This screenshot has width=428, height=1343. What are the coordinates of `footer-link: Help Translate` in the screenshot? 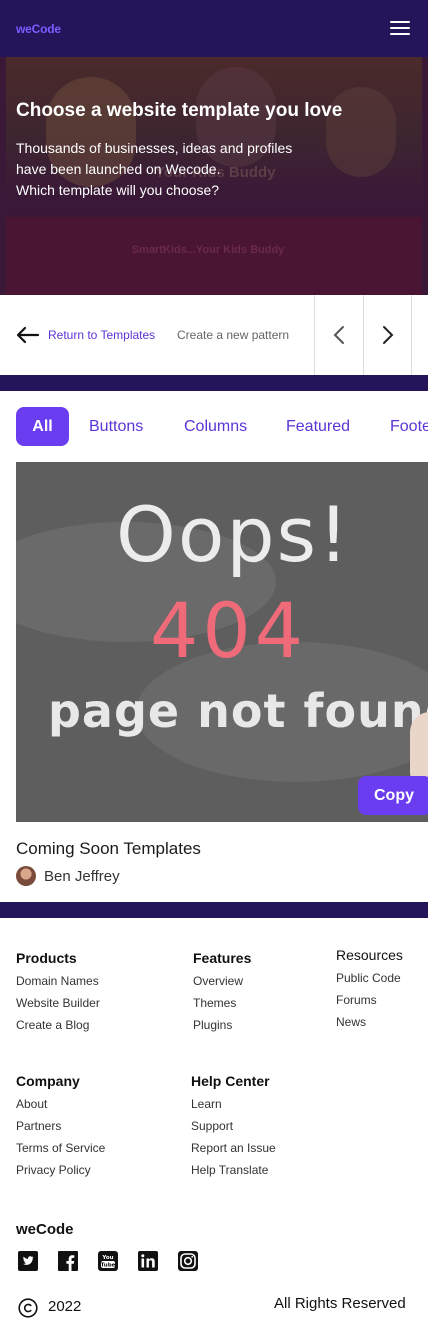 It's located at (229, 1170).